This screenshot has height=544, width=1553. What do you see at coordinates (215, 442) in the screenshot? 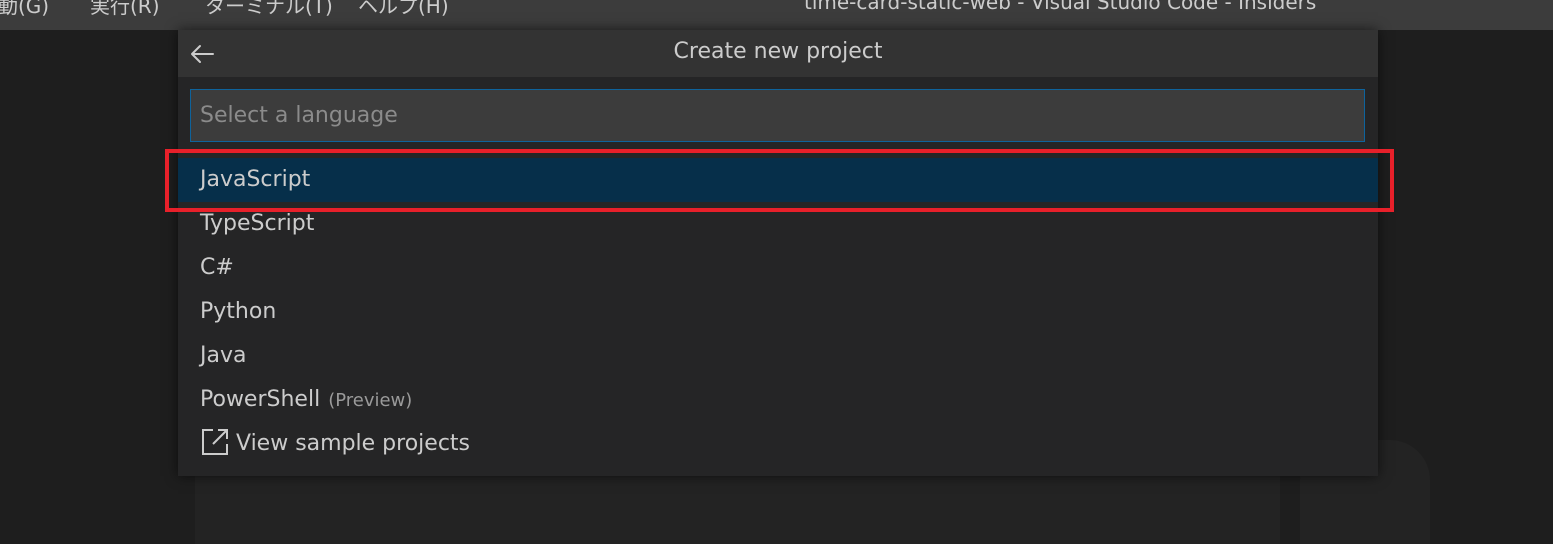
I see `external-link-icon` at bounding box center [215, 442].